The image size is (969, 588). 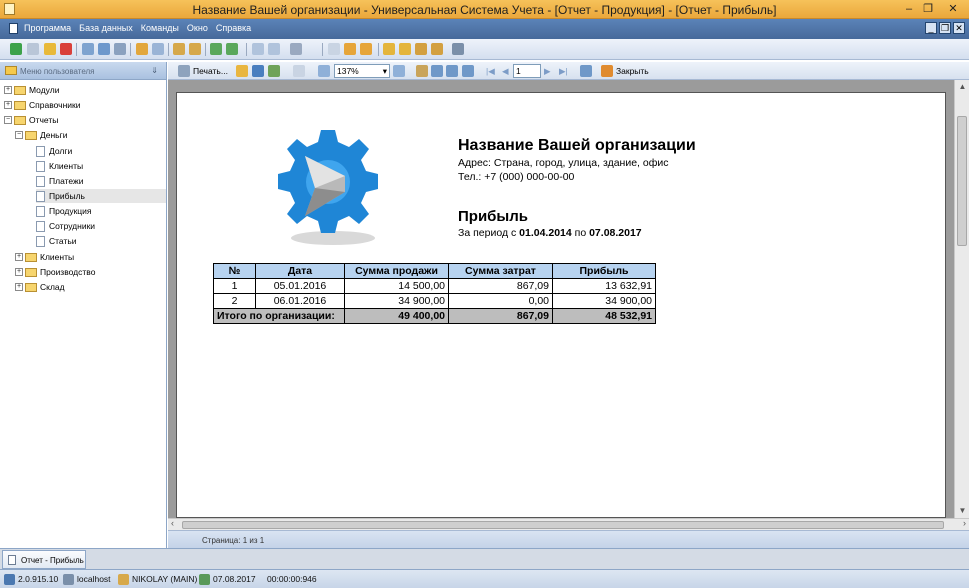 I want to click on one-page-icon, so click(x=422, y=71).